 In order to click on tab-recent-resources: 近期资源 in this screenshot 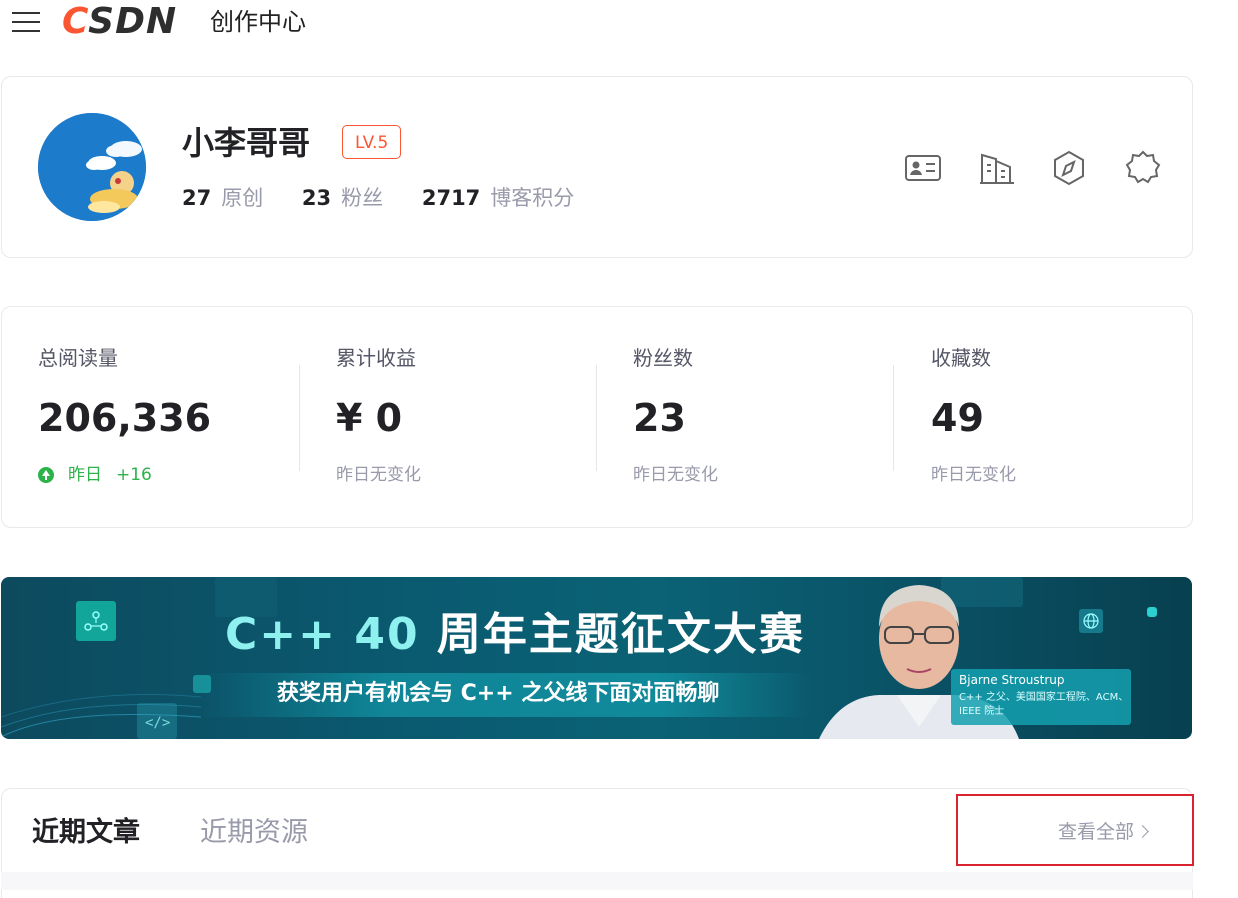, I will do `click(254, 833)`.